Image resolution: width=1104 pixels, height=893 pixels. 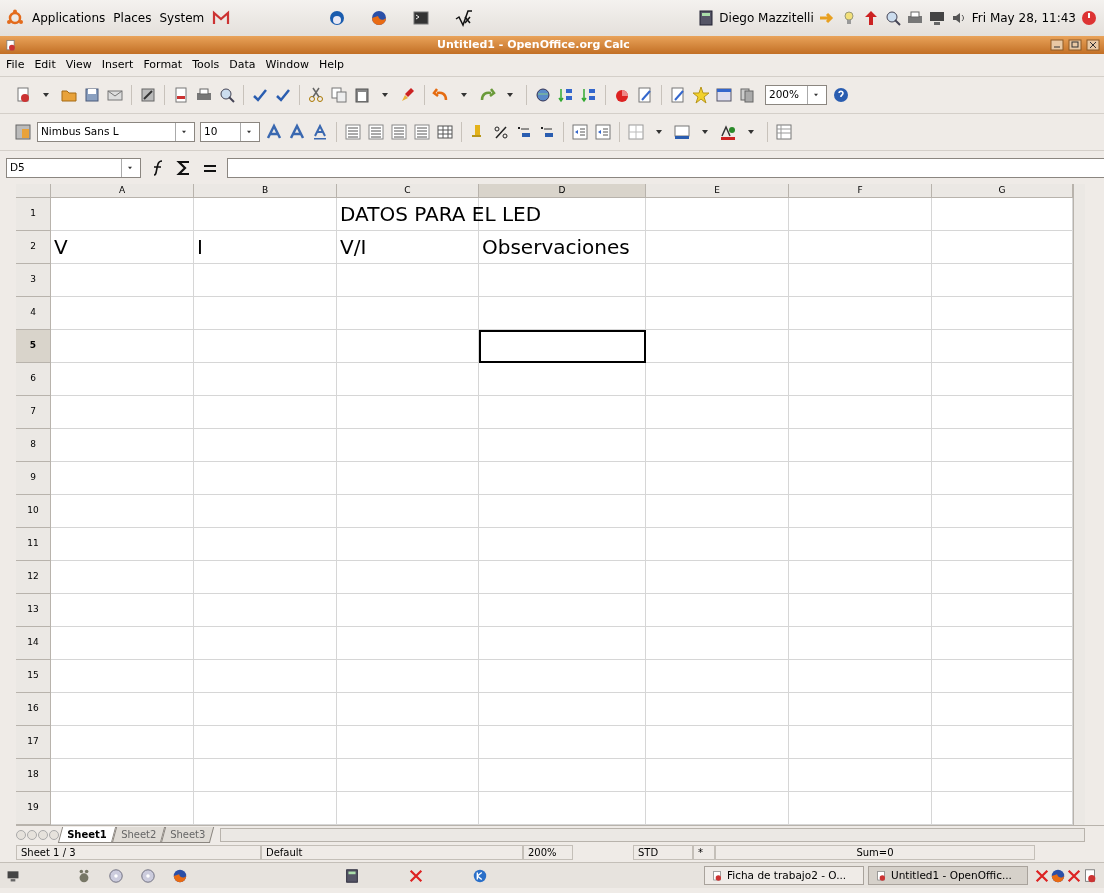 I want to click on scissors-icon, so click(x=316, y=95).